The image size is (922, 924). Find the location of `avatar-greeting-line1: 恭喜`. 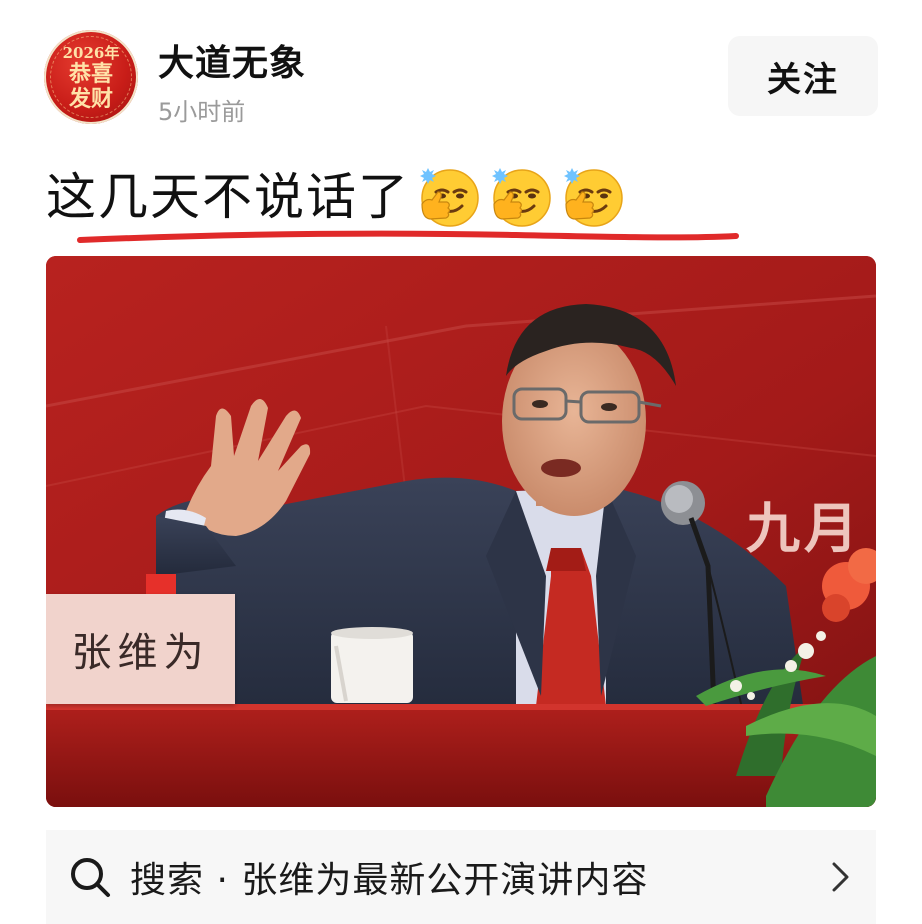

avatar-greeting-line1: 恭喜 is located at coordinates (90, 74).